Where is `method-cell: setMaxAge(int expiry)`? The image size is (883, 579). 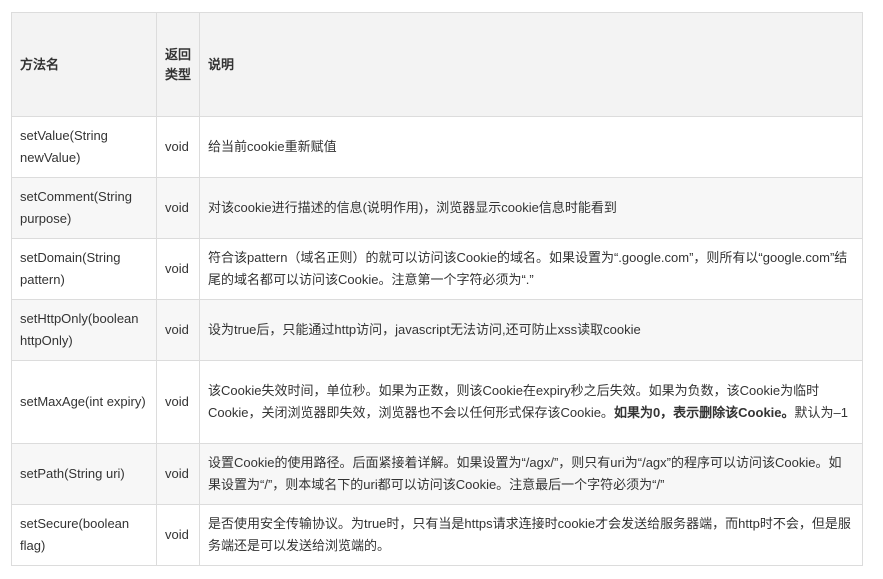 method-cell: setMaxAge(int expiry) is located at coordinates (84, 402).